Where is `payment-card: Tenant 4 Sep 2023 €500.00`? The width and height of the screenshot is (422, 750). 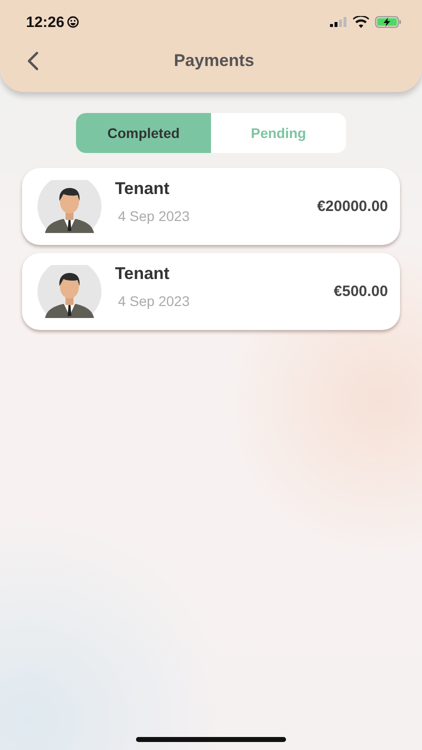 payment-card: Tenant 4 Sep 2023 €500.00 is located at coordinates (211, 291).